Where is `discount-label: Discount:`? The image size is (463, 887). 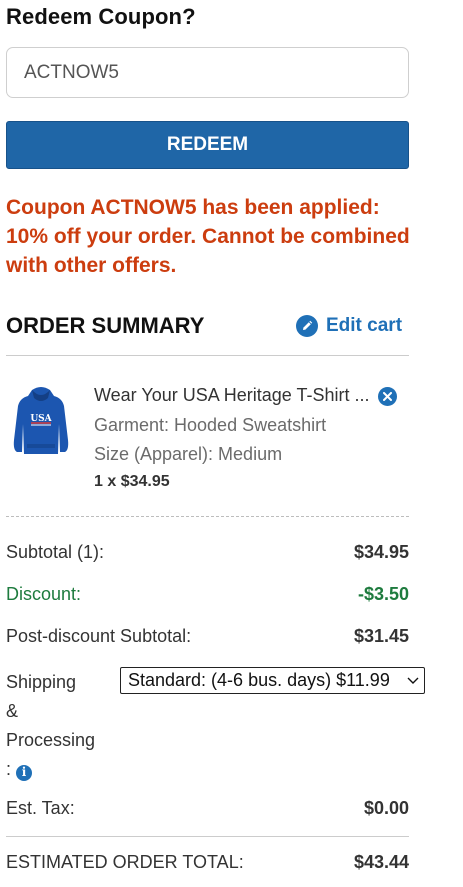
discount-label: Discount: is located at coordinates (44, 594).